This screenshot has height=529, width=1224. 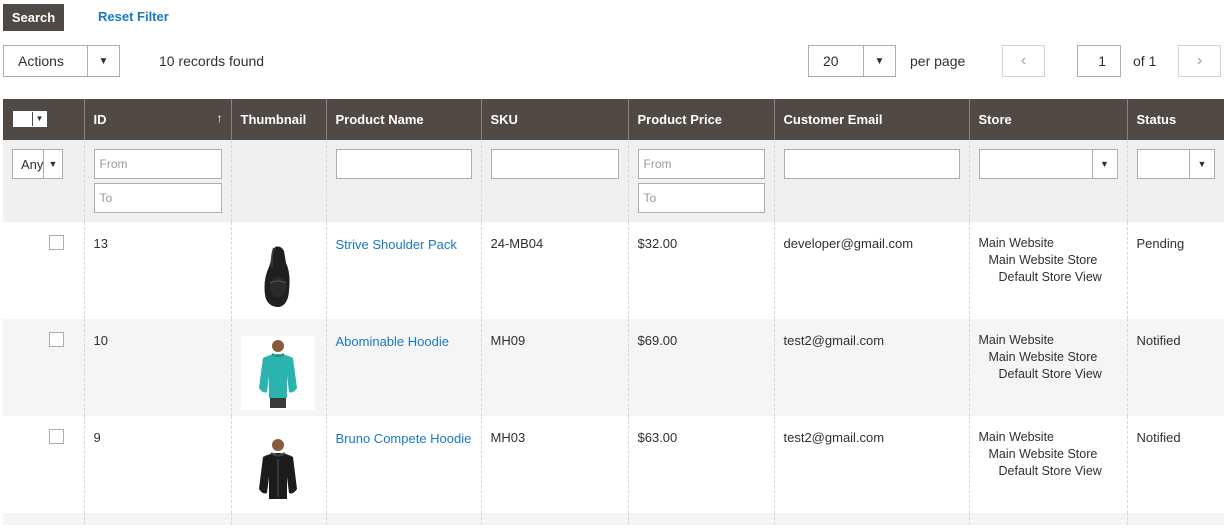 I want to click on price-to-input: To, so click(x=701, y=198).